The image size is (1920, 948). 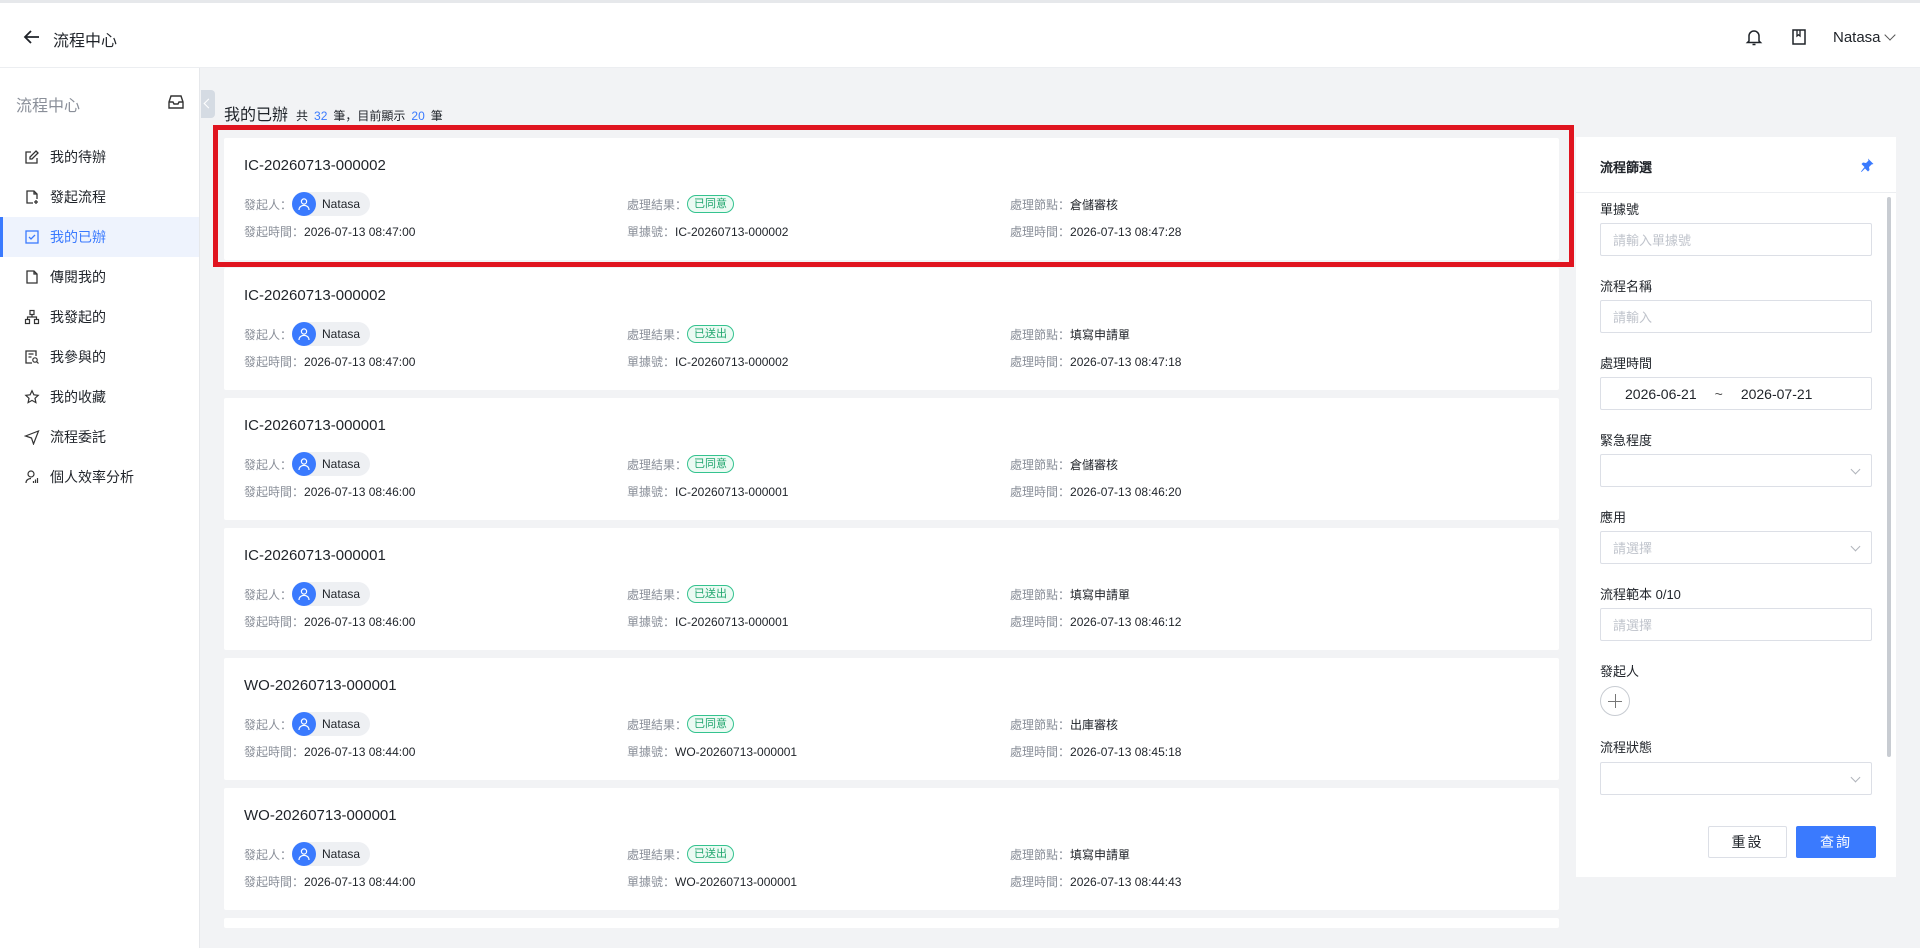 I want to click on node-value: 填寫申請單, so click(x=1100, y=335).